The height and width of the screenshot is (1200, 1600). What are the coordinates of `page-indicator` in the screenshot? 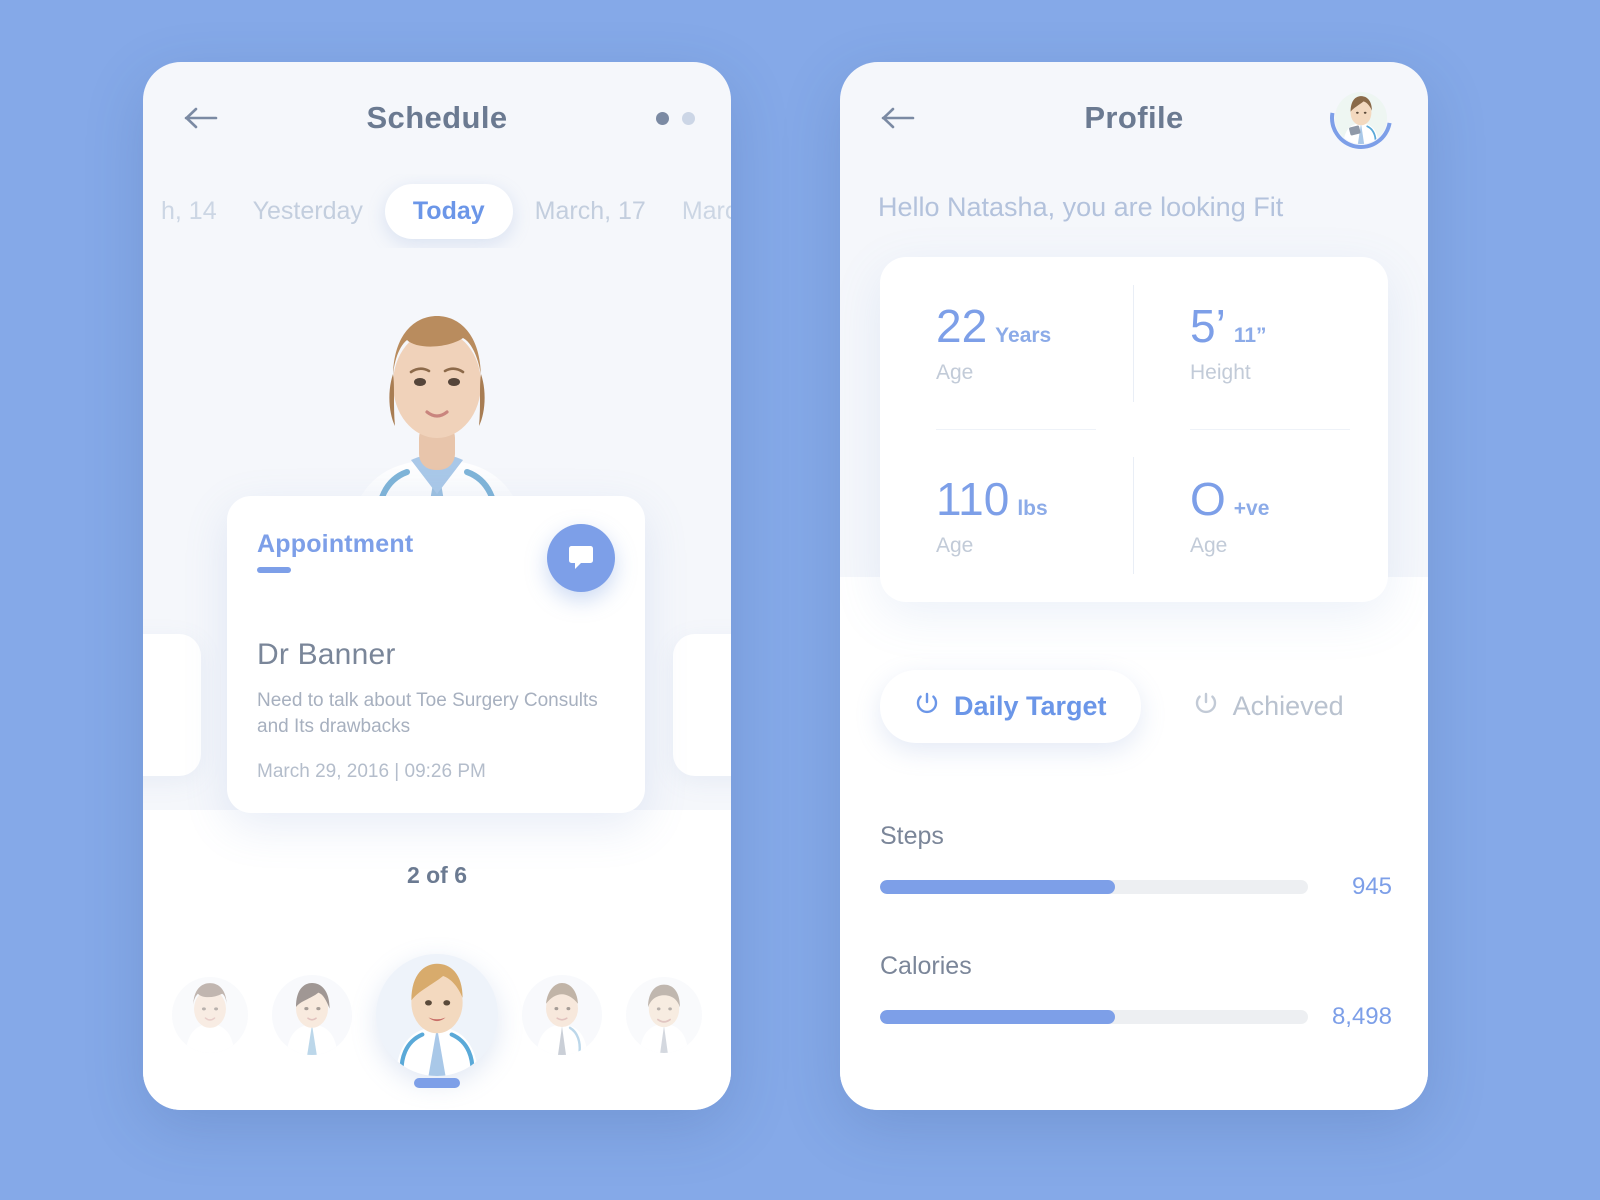 It's located at (675, 118).